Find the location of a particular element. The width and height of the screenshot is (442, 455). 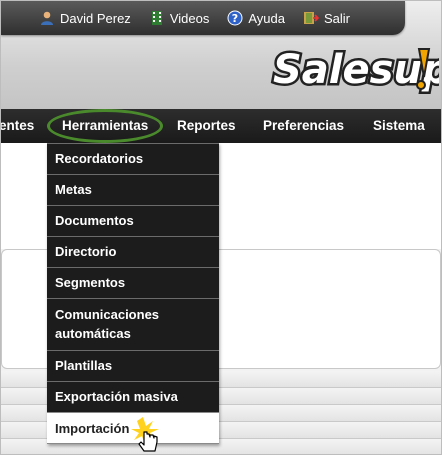

exit-link: Salir is located at coordinates (326, 18).